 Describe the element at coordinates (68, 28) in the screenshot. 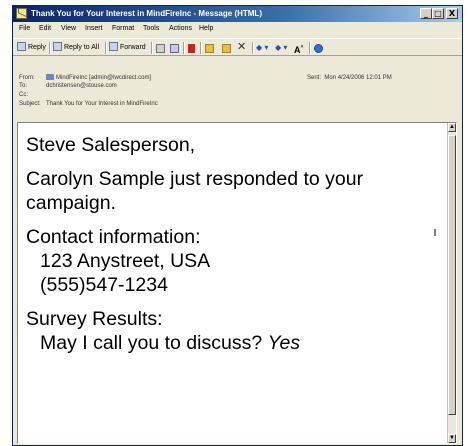

I see `menu-view: View` at that location.